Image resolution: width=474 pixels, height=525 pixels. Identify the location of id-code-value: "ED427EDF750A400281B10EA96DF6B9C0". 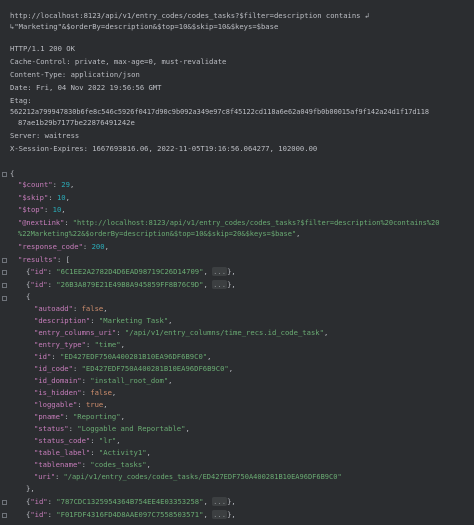
(155, 368).